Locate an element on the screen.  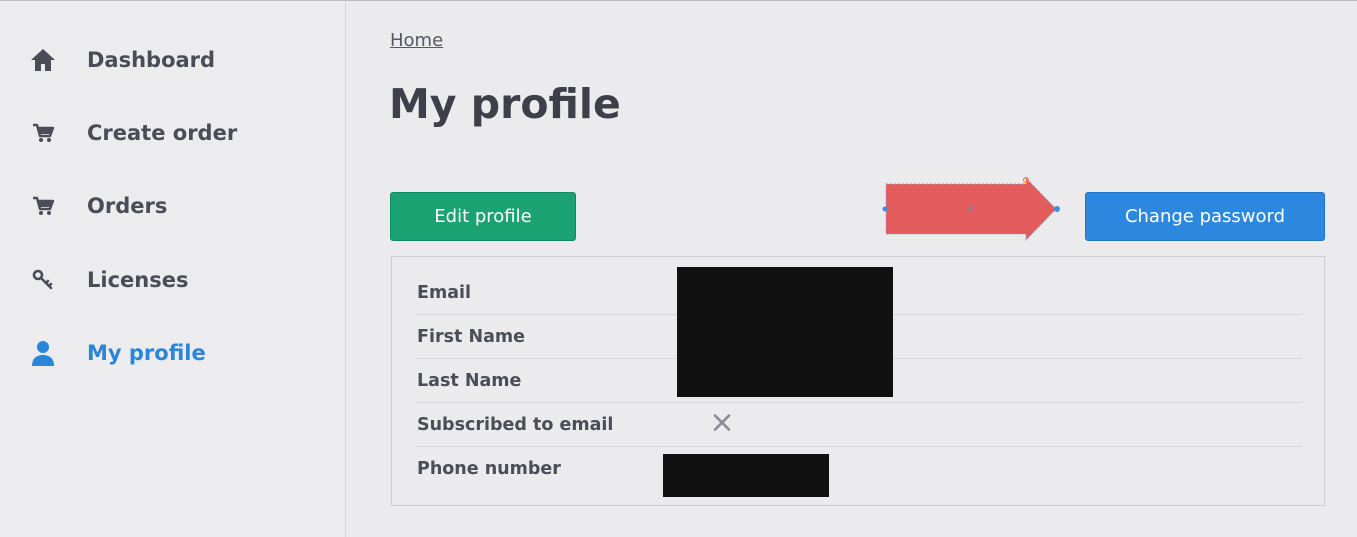
user-icon is located at coordinates (43, 353).